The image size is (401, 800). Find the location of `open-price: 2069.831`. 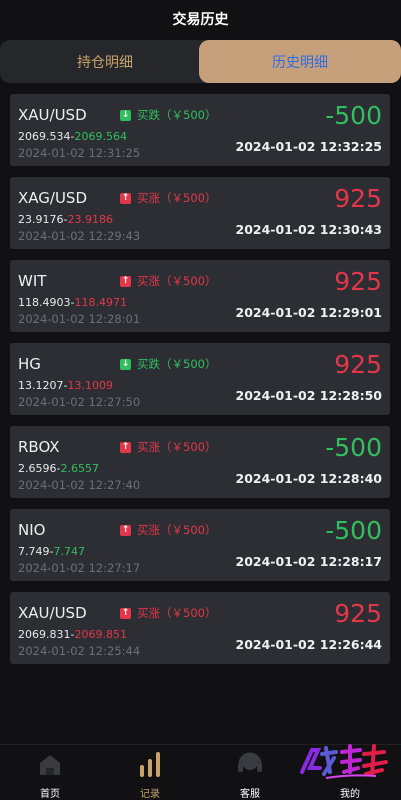

open-price: 2069.831 is located at coordinates (44, 634).